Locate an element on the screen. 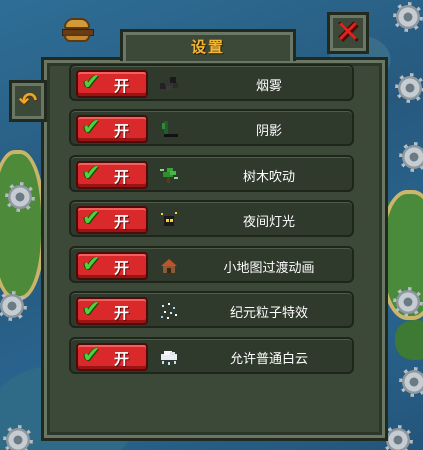 The image size is (423, 450). setting-row-minimap-transition: ✔ 开 小地图过渡动画 is located at coordinates (211, 264).